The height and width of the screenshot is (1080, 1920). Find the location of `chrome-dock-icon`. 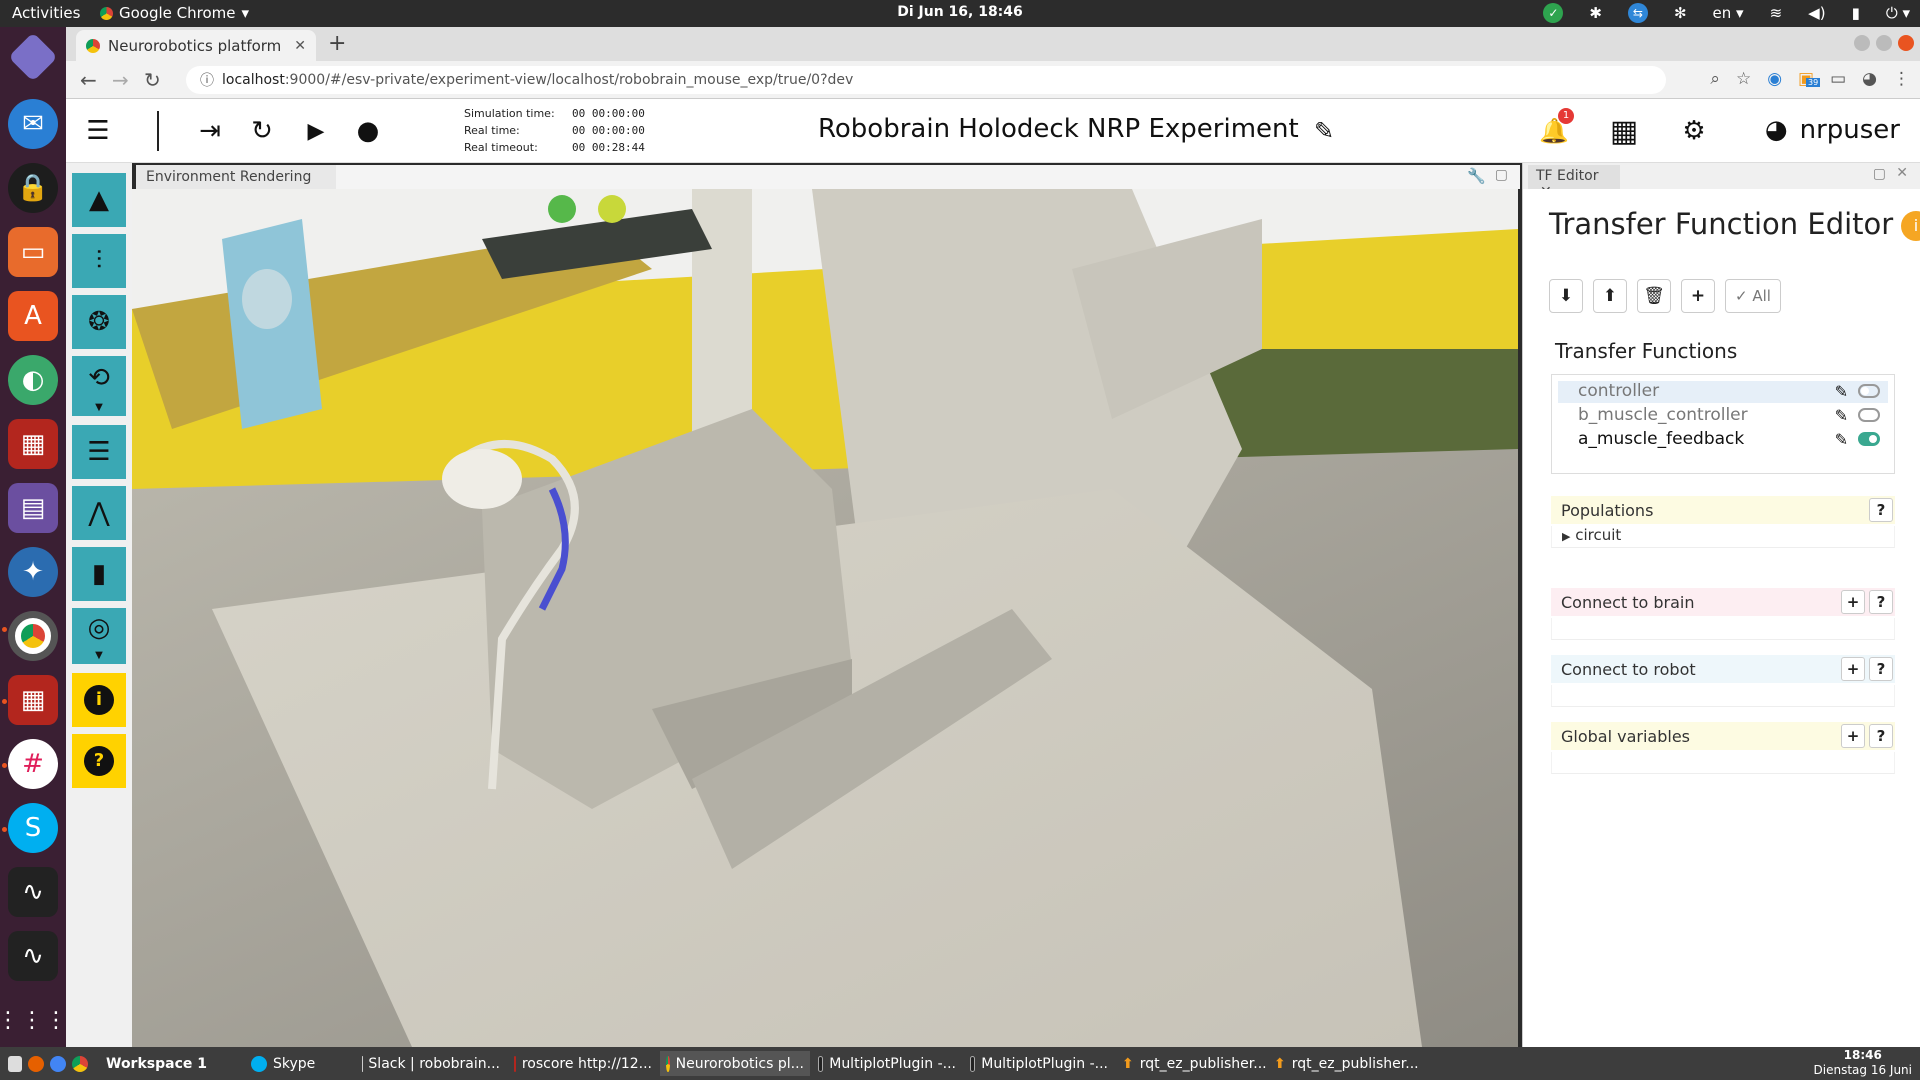

chrome-dock-icon is located at coordinates (33, 636).